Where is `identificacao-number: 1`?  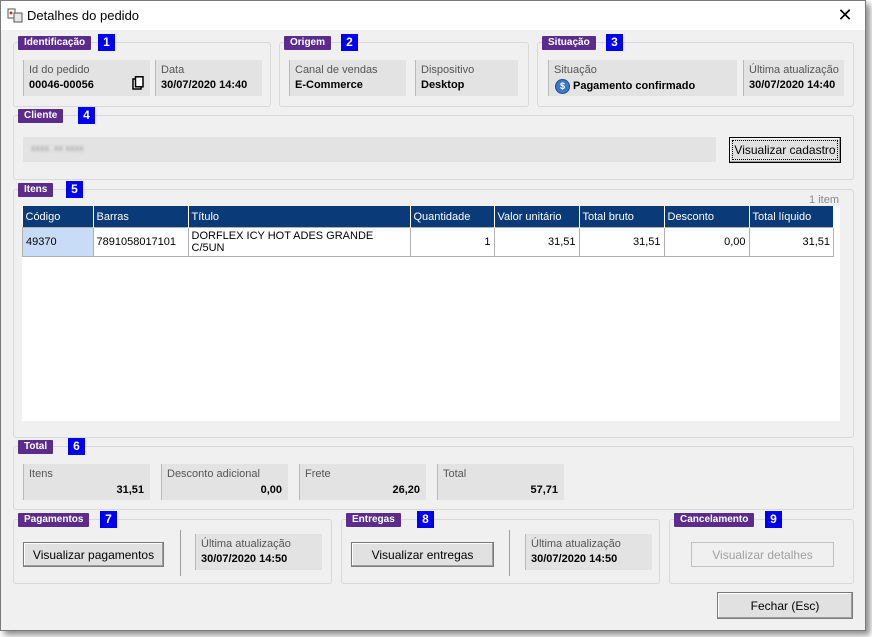
identificacao-number: 1 is located at coordinates (106, 42).